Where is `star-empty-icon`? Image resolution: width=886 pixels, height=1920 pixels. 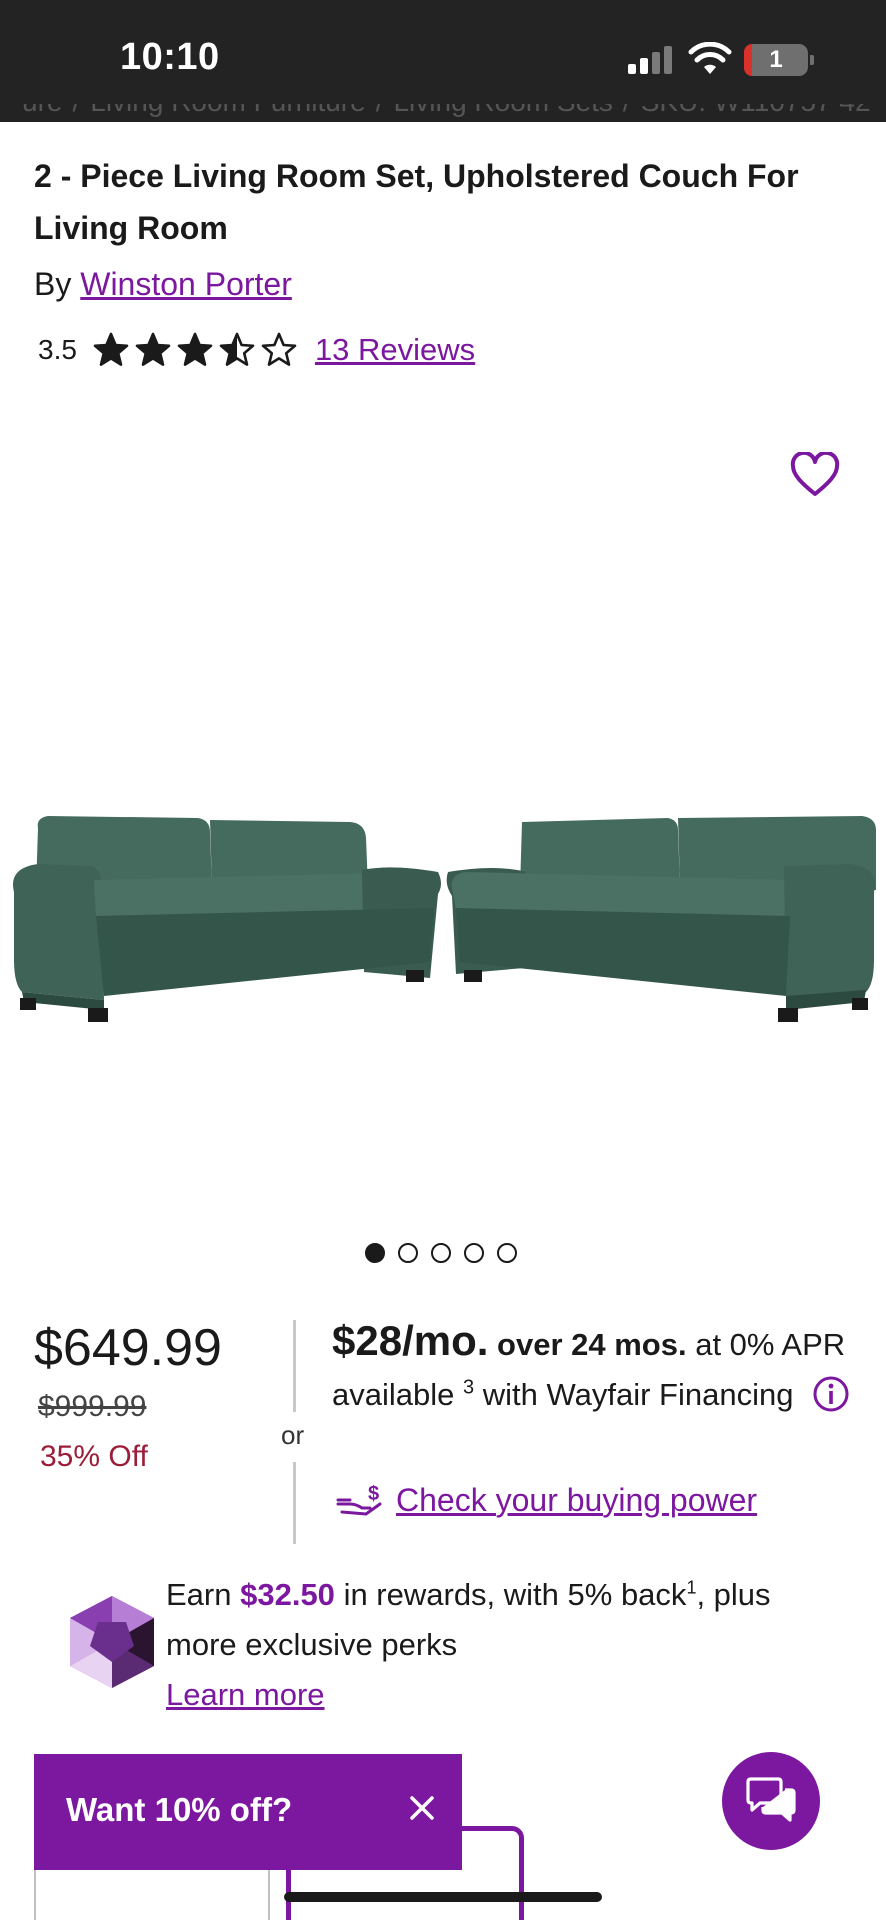
star-empty-icon is located at coordinates (279, 349).